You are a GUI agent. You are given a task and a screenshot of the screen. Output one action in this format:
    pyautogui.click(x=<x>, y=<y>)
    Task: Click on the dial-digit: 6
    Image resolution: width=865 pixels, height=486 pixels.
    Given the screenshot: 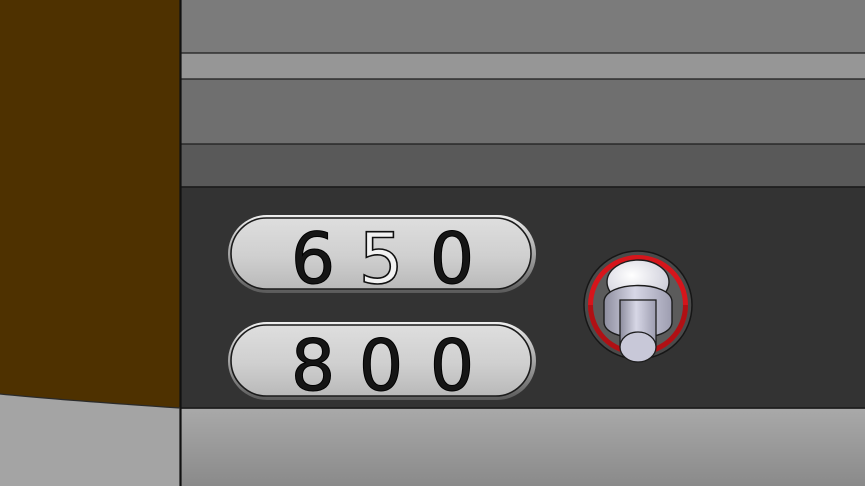 What is the action you would take?
    pyautogui.click(x=313, y=259)
    